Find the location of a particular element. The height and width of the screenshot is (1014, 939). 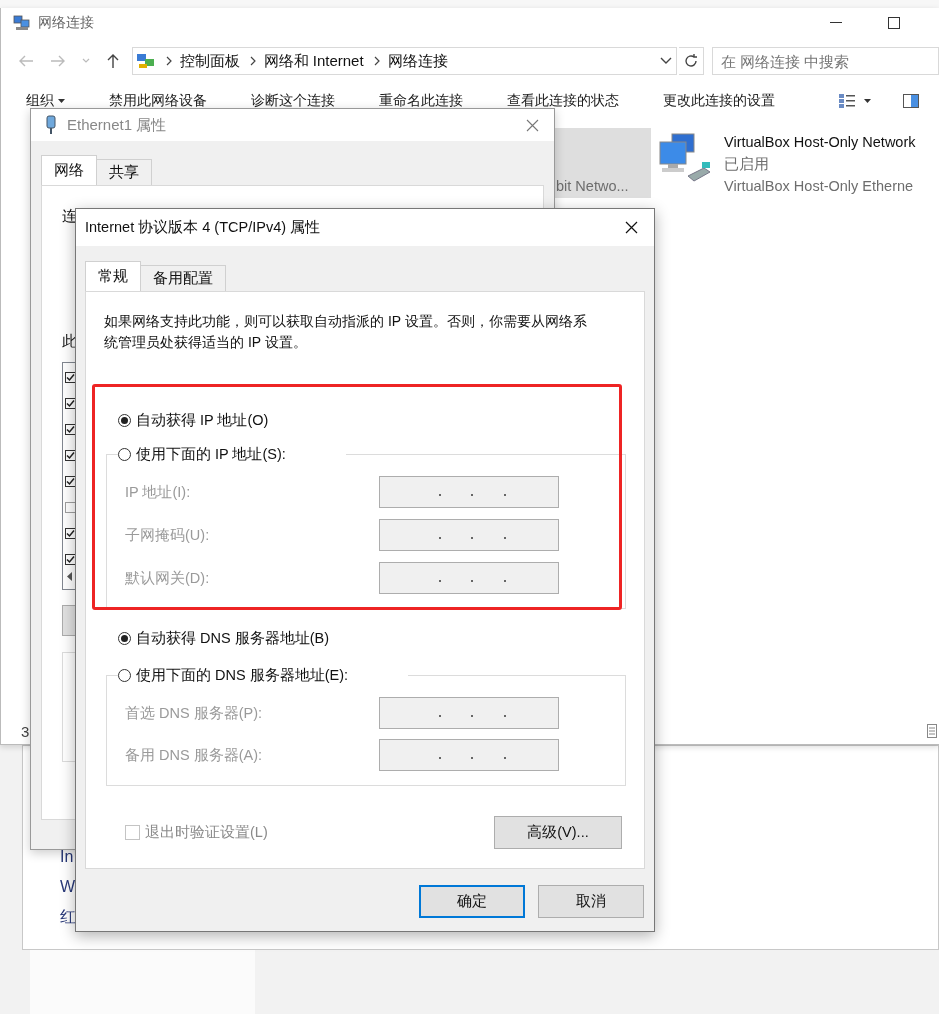

dialog-button: 取消 is located at coordinates (591, 901).